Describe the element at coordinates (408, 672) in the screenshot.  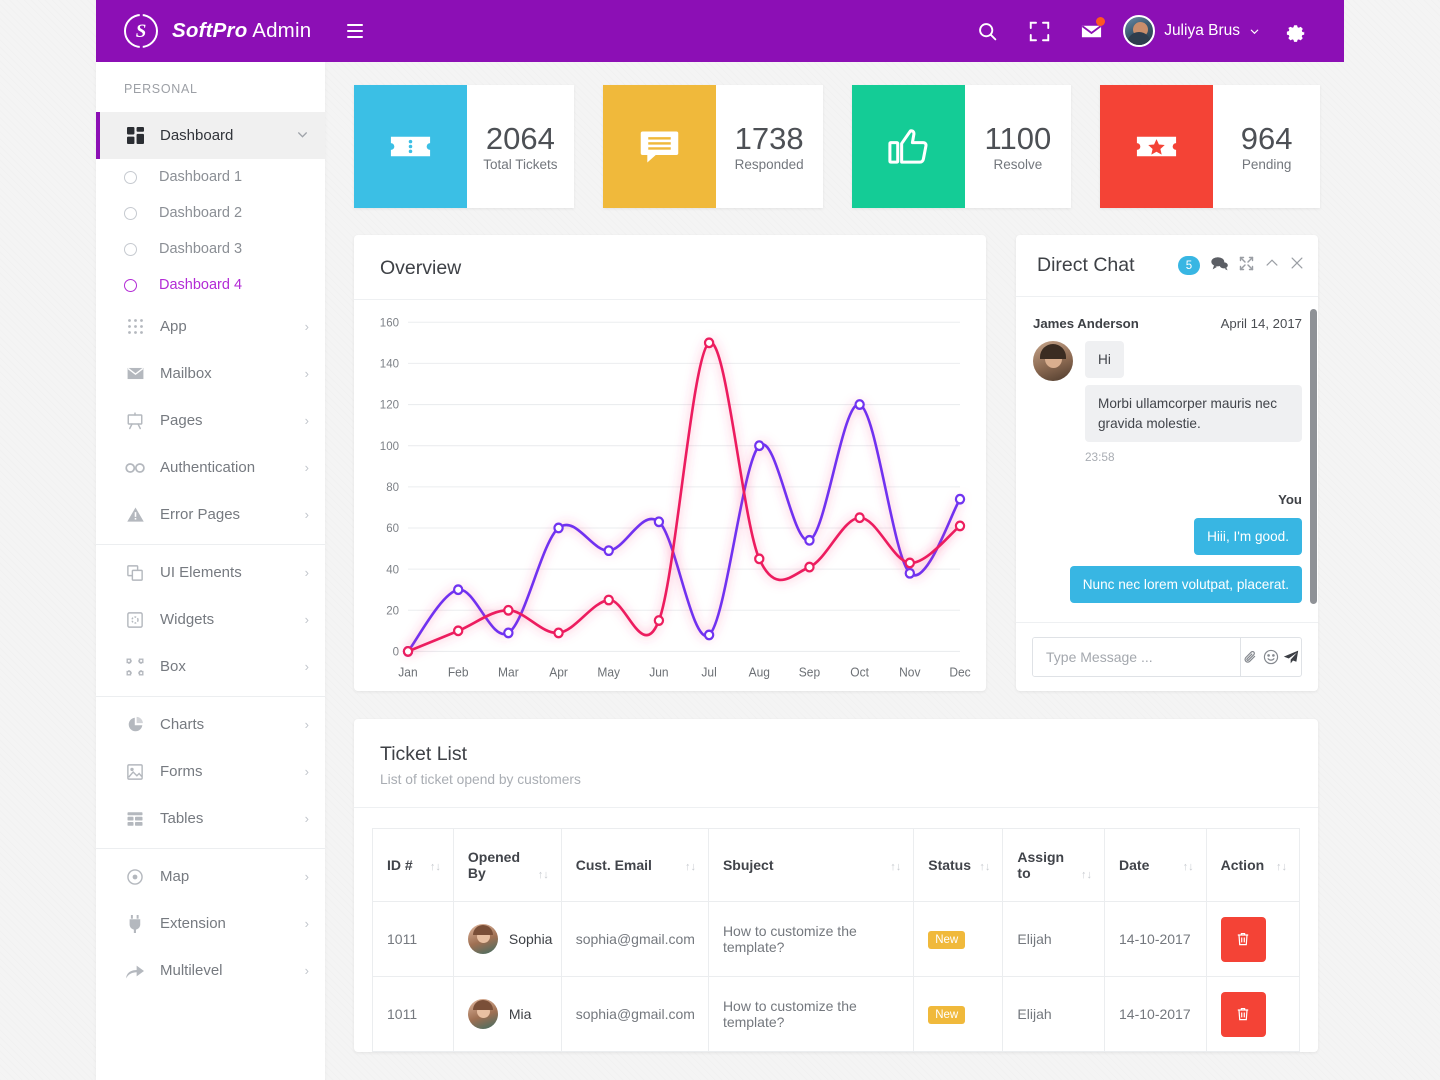
I see `svg-text: Jan` at that location.